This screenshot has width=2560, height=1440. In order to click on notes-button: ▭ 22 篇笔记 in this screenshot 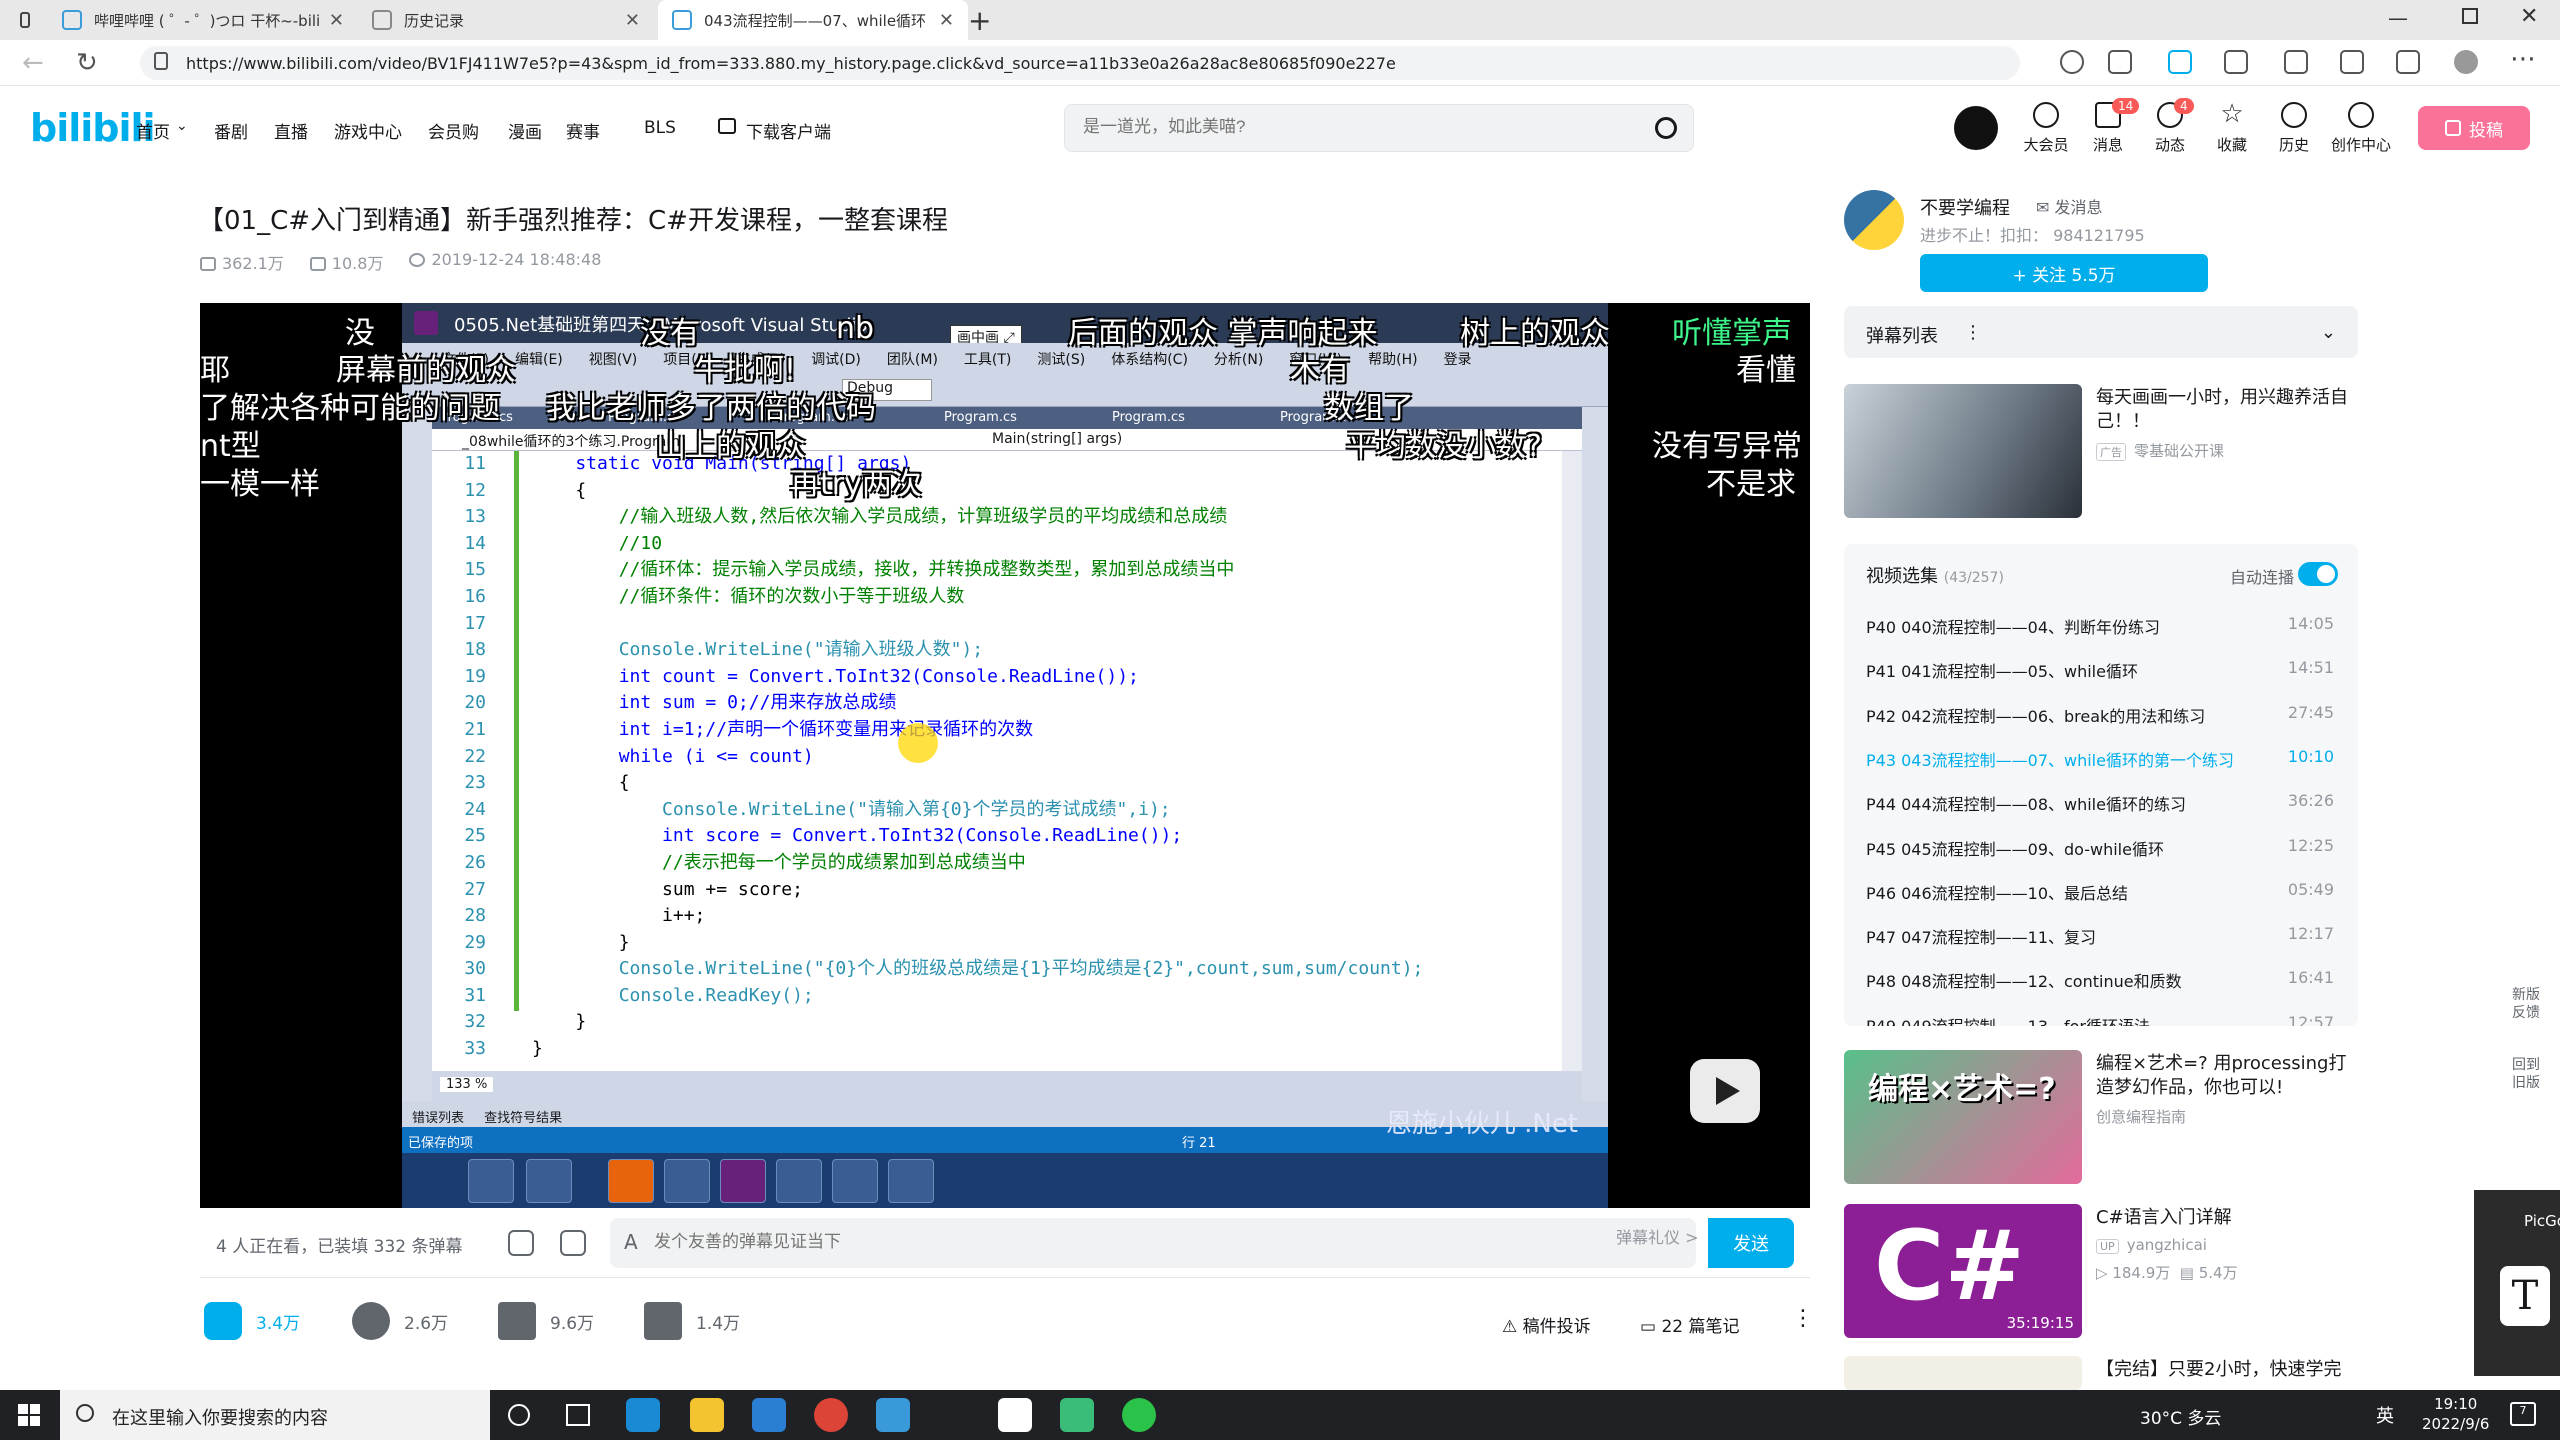, I will do `click(1690, 1324)`.